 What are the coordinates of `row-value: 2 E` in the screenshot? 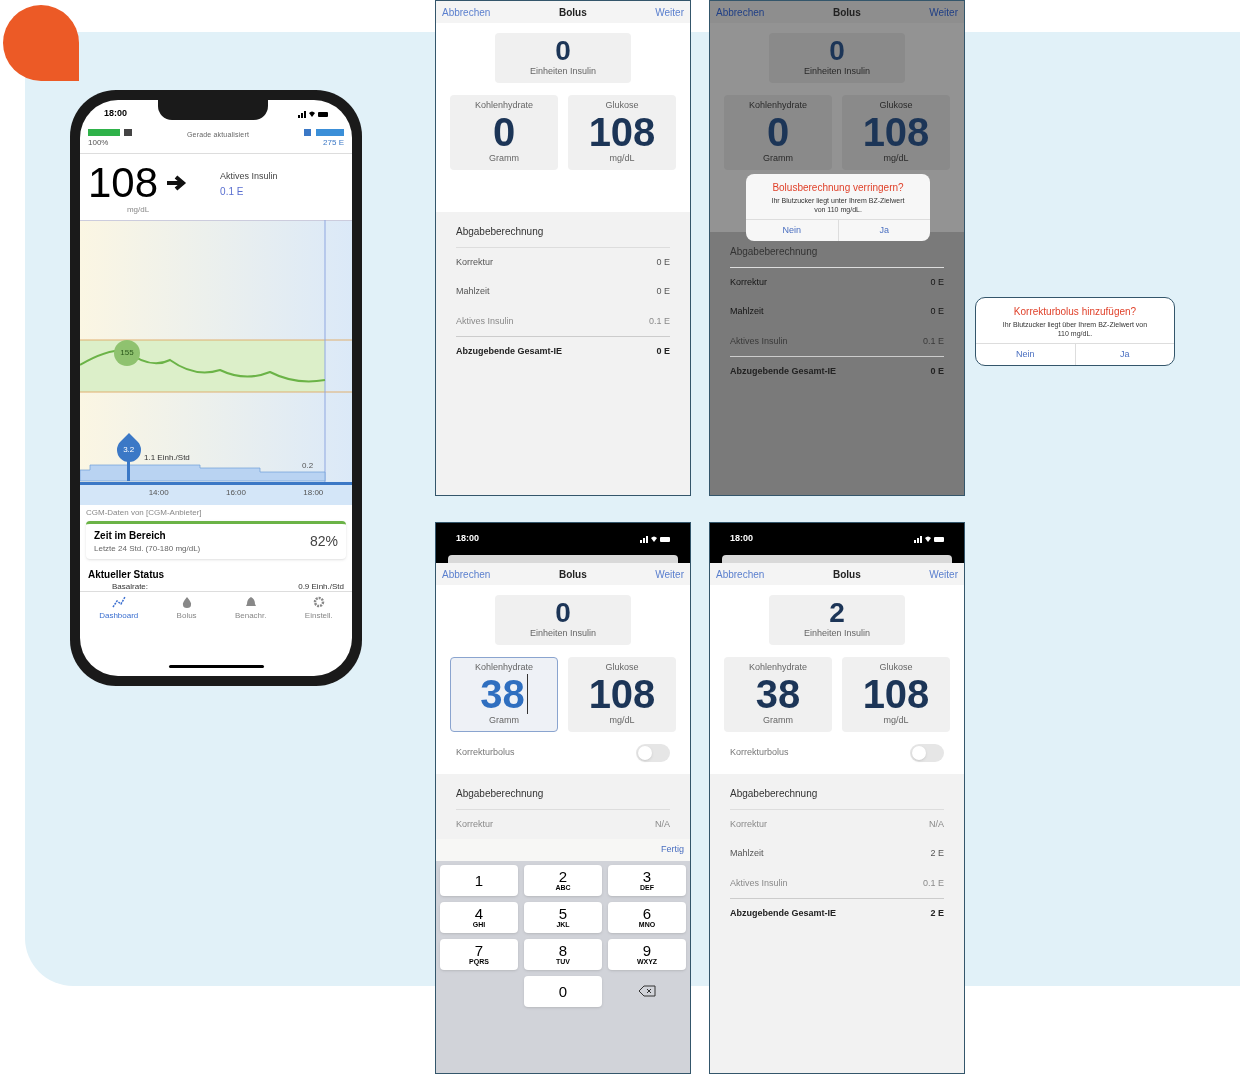 It's located at (937, 853).